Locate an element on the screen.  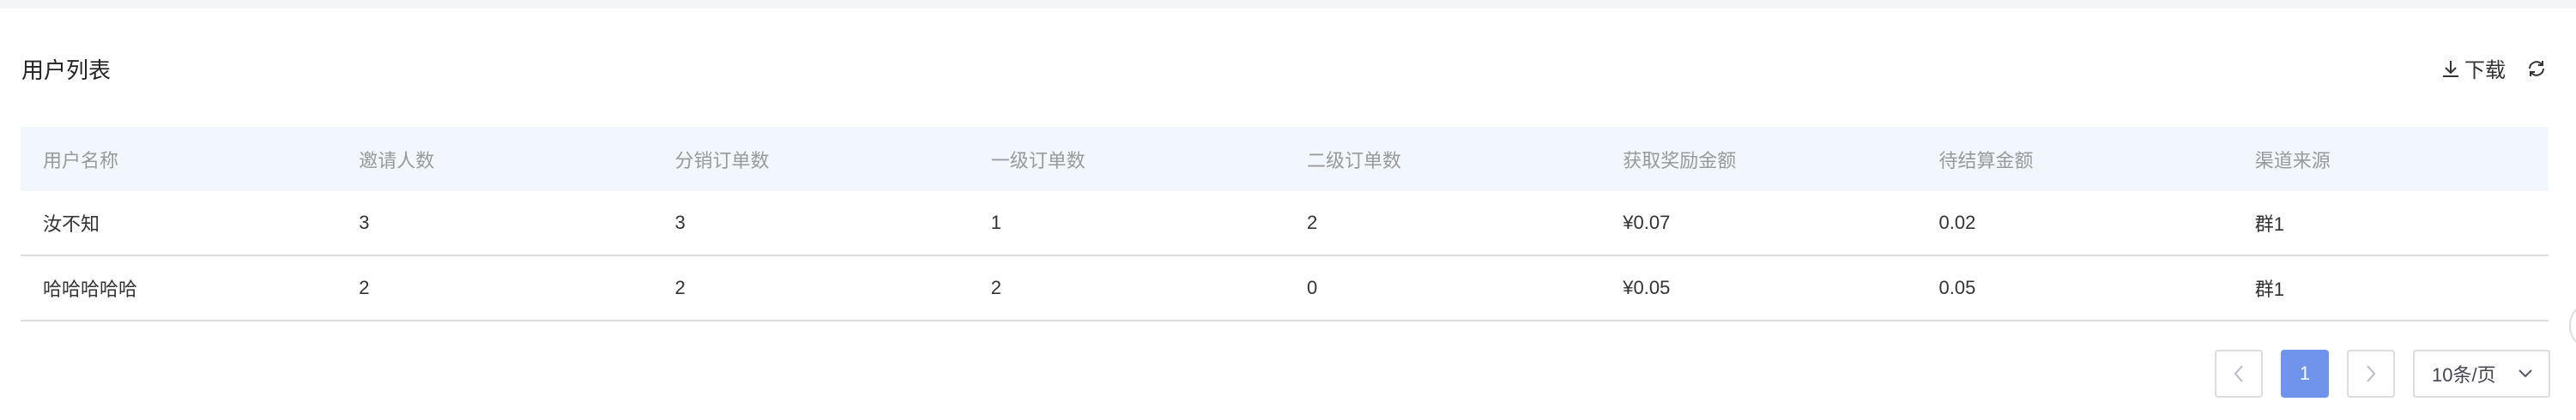
table-cell: 哈哈哈哈哈 is located at coordinates (90, 289).